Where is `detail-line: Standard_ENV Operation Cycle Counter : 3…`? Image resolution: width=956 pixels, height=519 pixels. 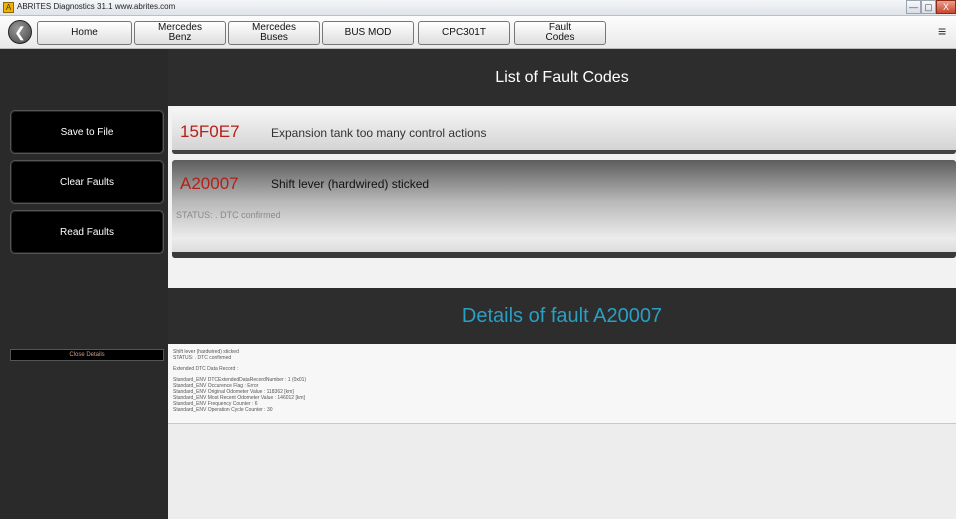 detail-line: Standard_ENV Operation Cycle Counter : 3… is located at coordinates (223, 410).